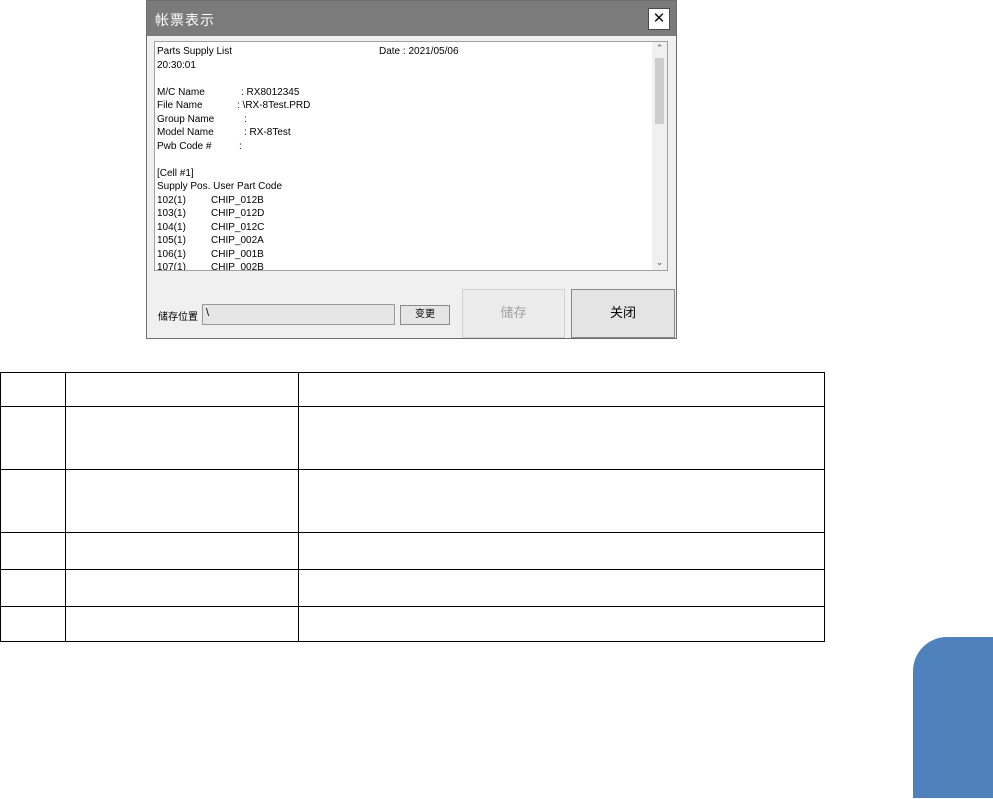 Image resolution: width=993 pixels, height=799 pixels. What do you see at coordinates (180, 105) in the screenshot?
I see `report-line-label: File Name` at bounding box center [180, 105].